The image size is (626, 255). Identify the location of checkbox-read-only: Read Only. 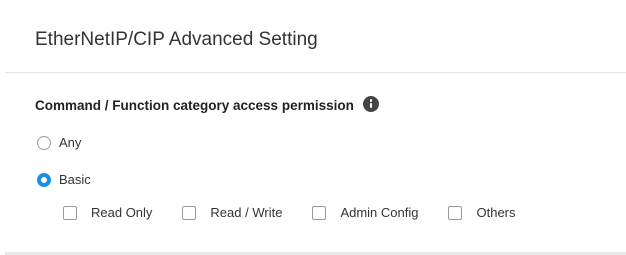
(107, 212).